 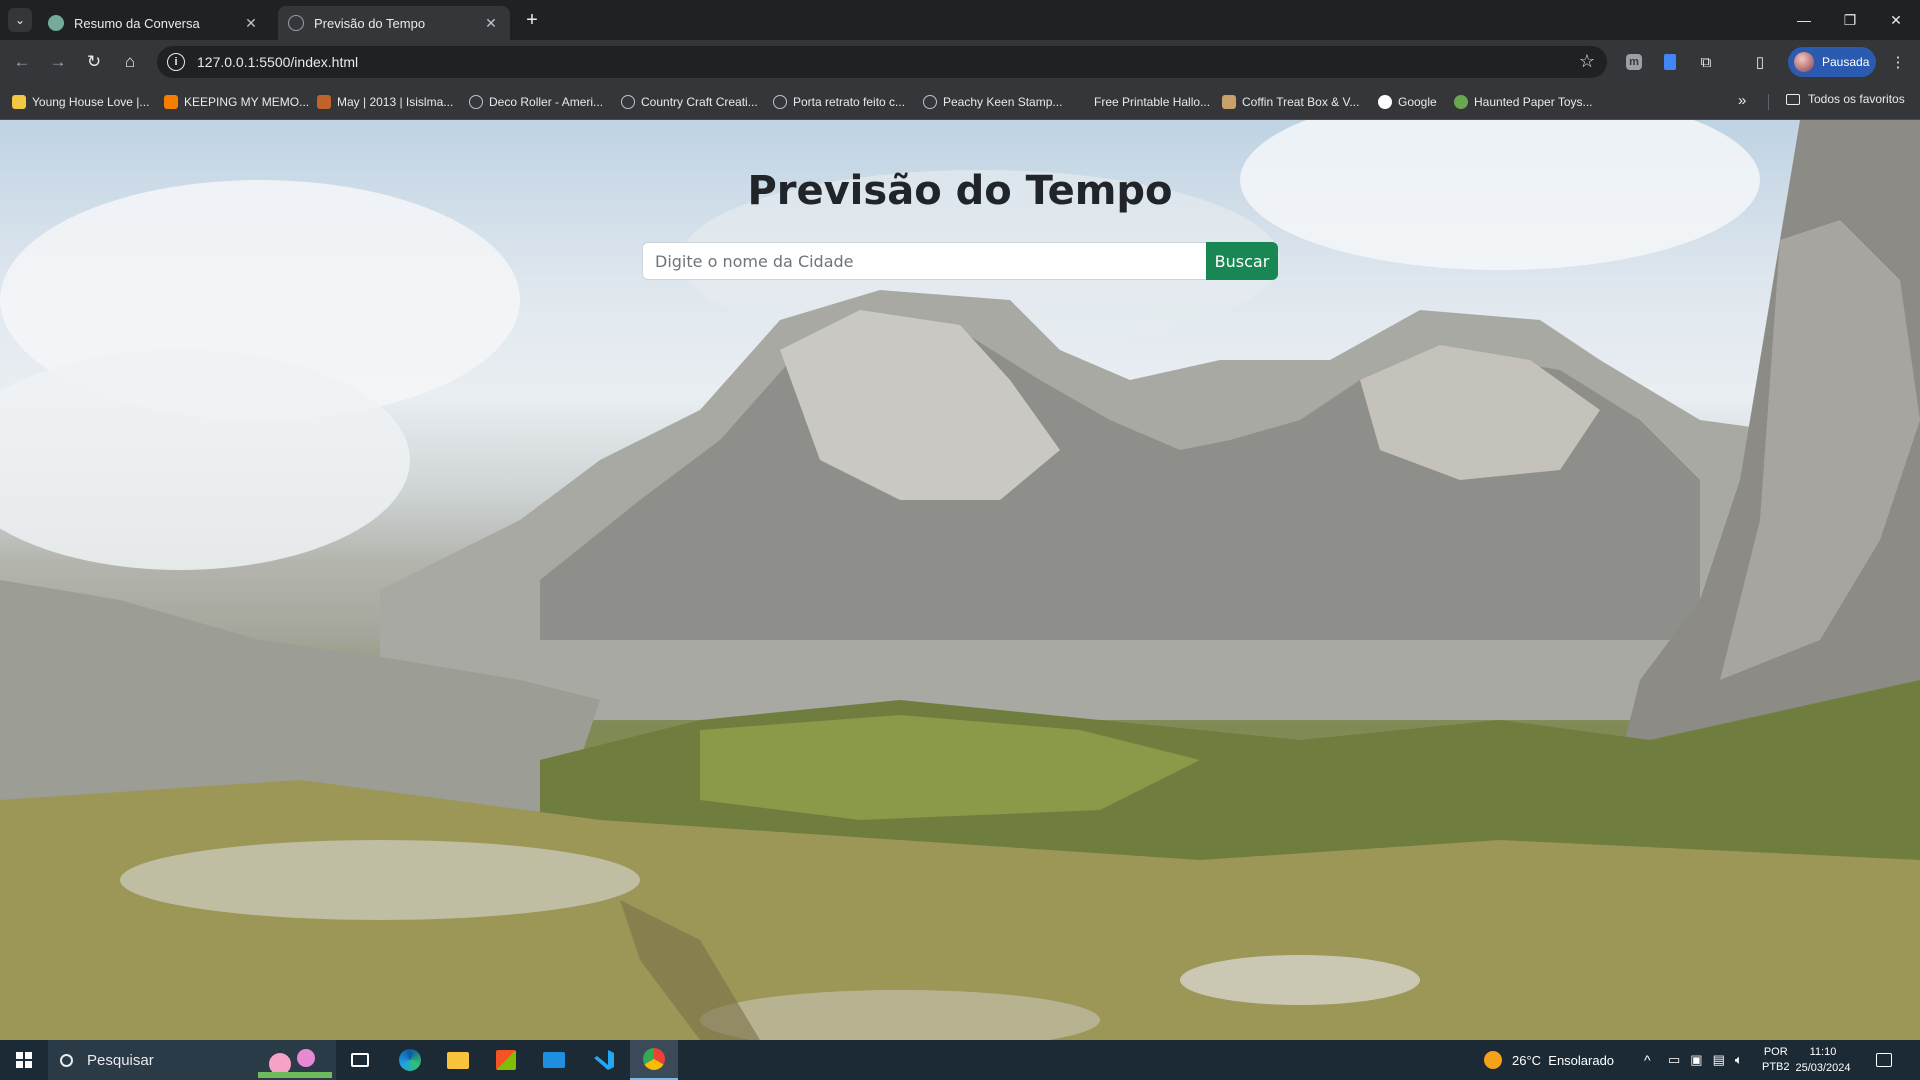 What do you see at coordinates (56, 23) in the screenshot?
I see `chatgpt-favicon-icon` at bounding box center [56, 23].